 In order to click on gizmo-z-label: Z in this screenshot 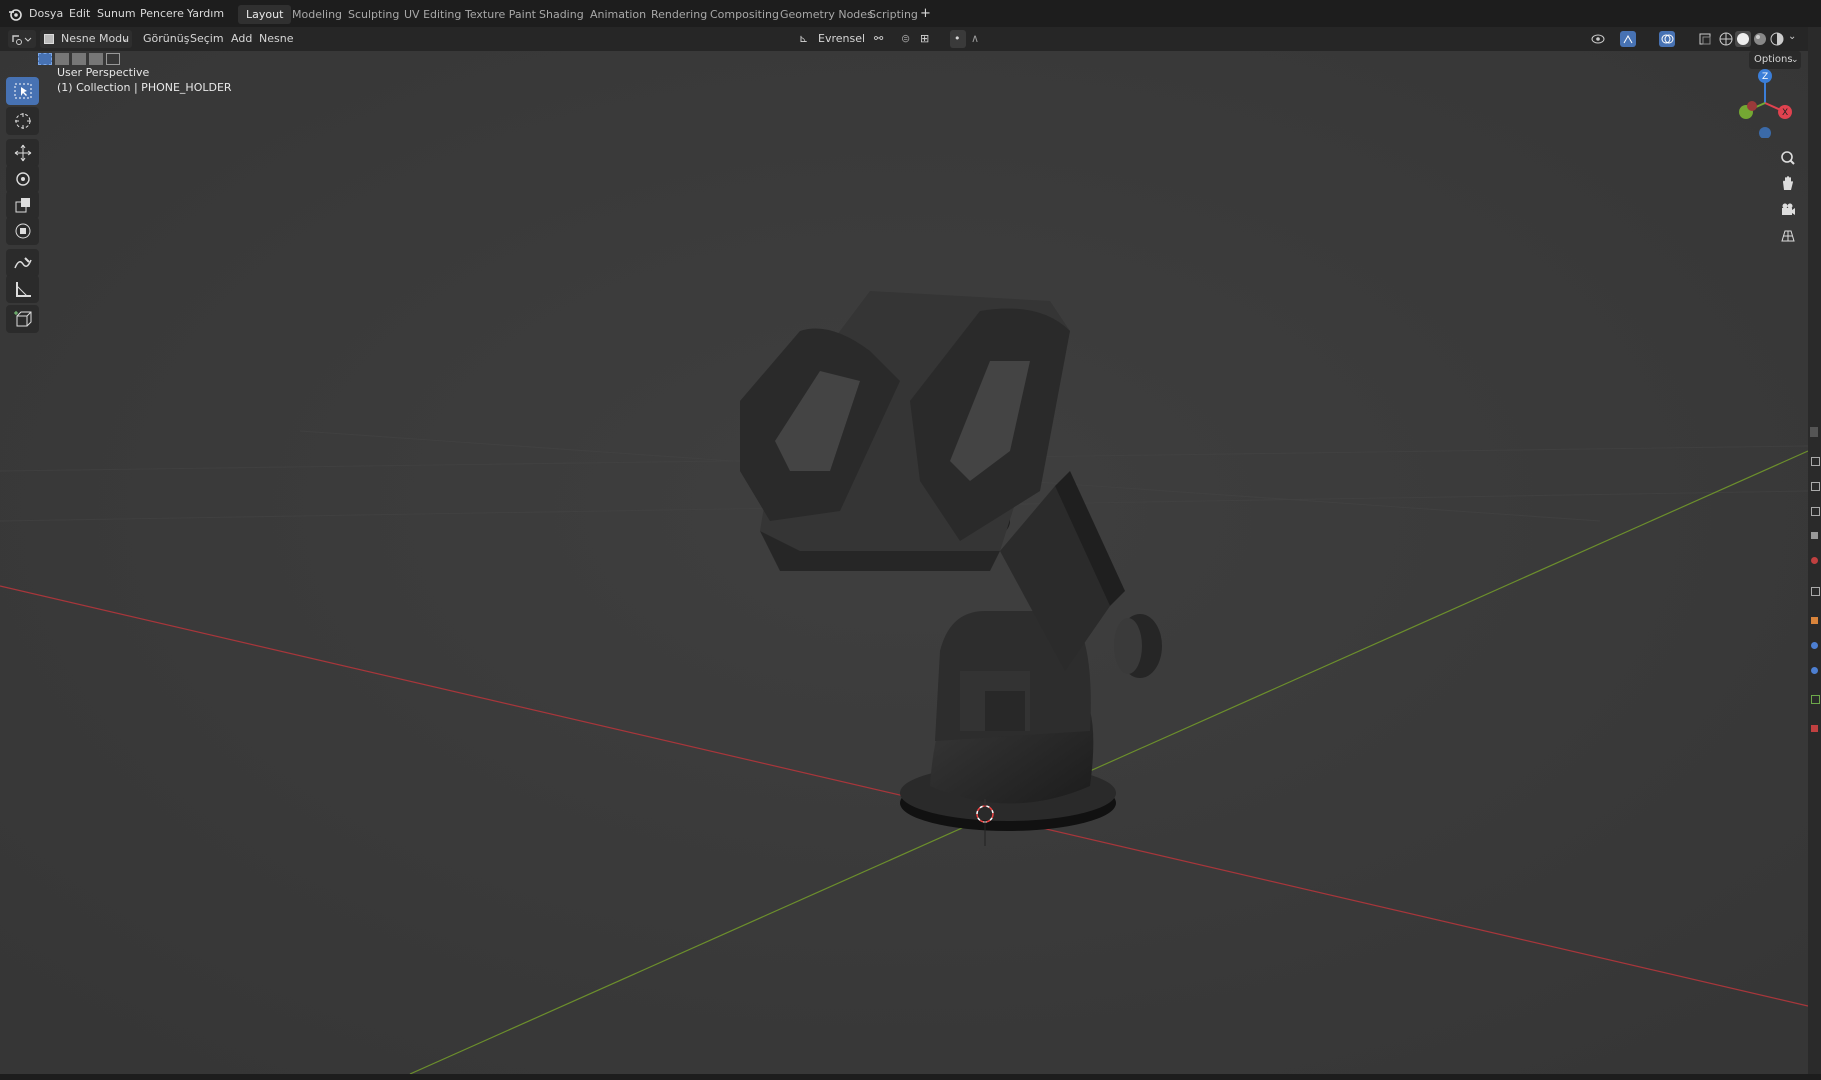, I will do `click(1765, 77)`.